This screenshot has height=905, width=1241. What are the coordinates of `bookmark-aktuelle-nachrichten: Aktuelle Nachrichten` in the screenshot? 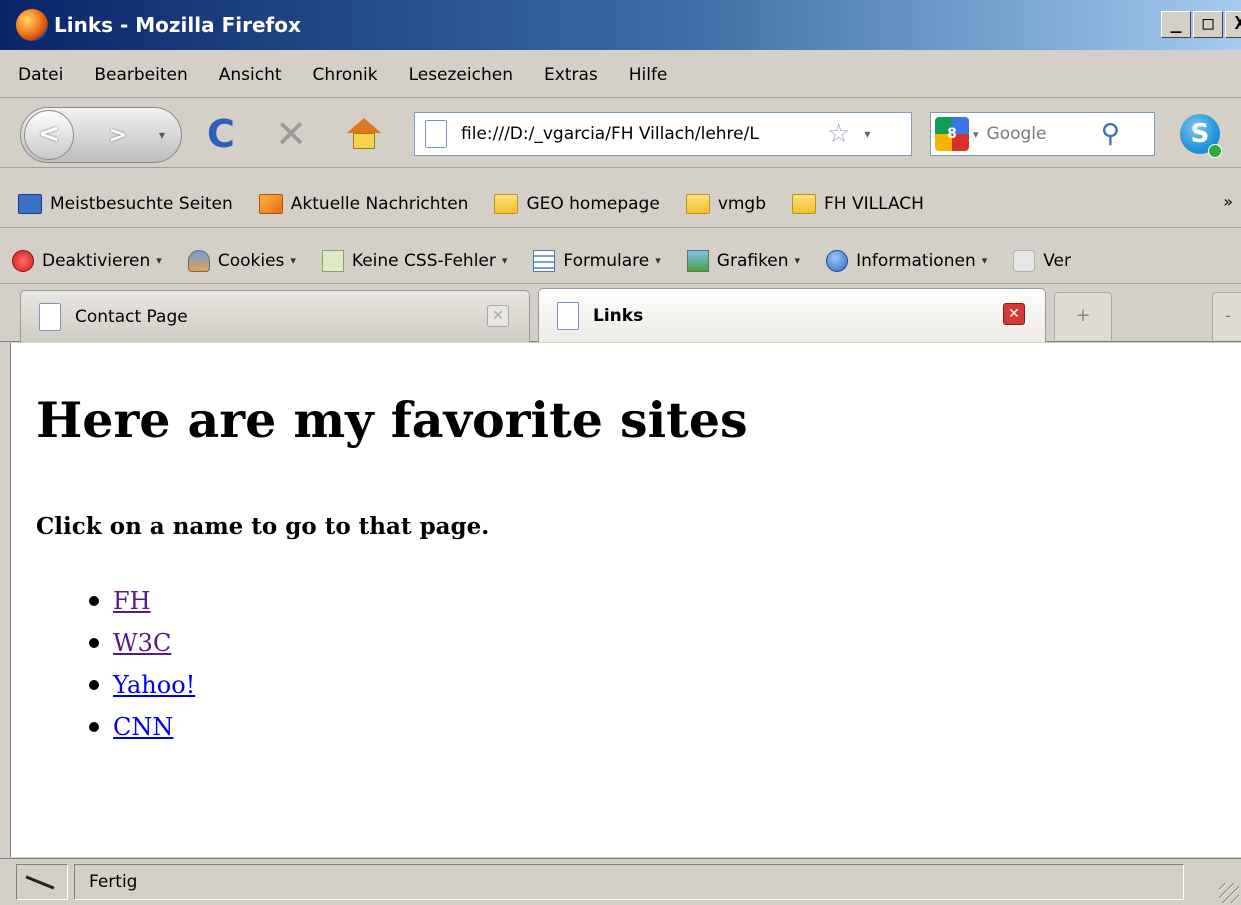 It's located at (363, 203).